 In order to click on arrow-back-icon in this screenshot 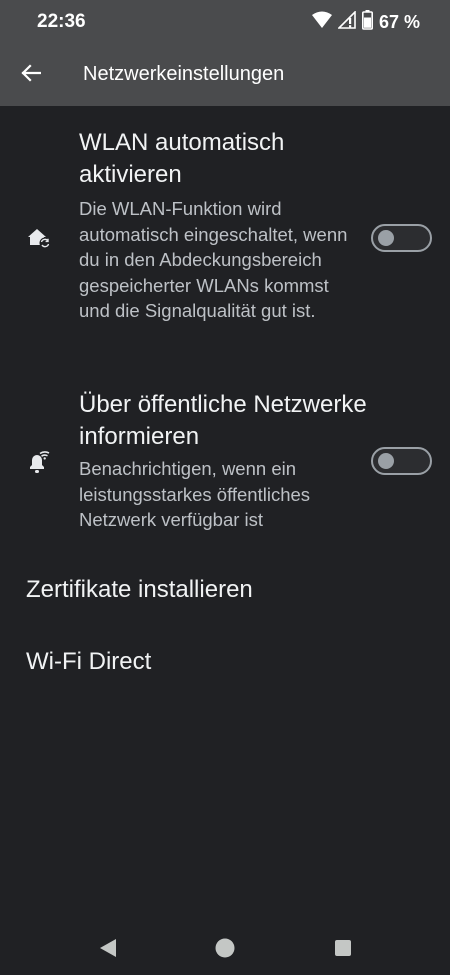, I will do `click(31, 75)`.